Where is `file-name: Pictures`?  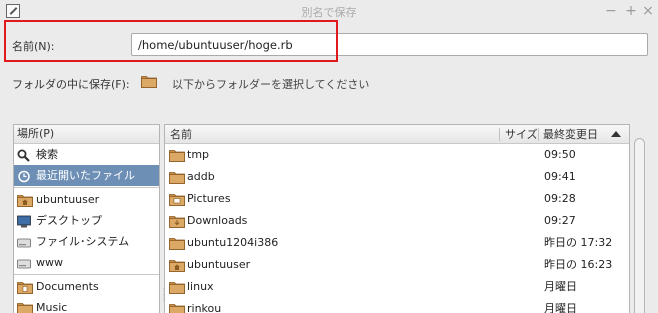 file-name: Pictures is located at coordinates (209, 198).